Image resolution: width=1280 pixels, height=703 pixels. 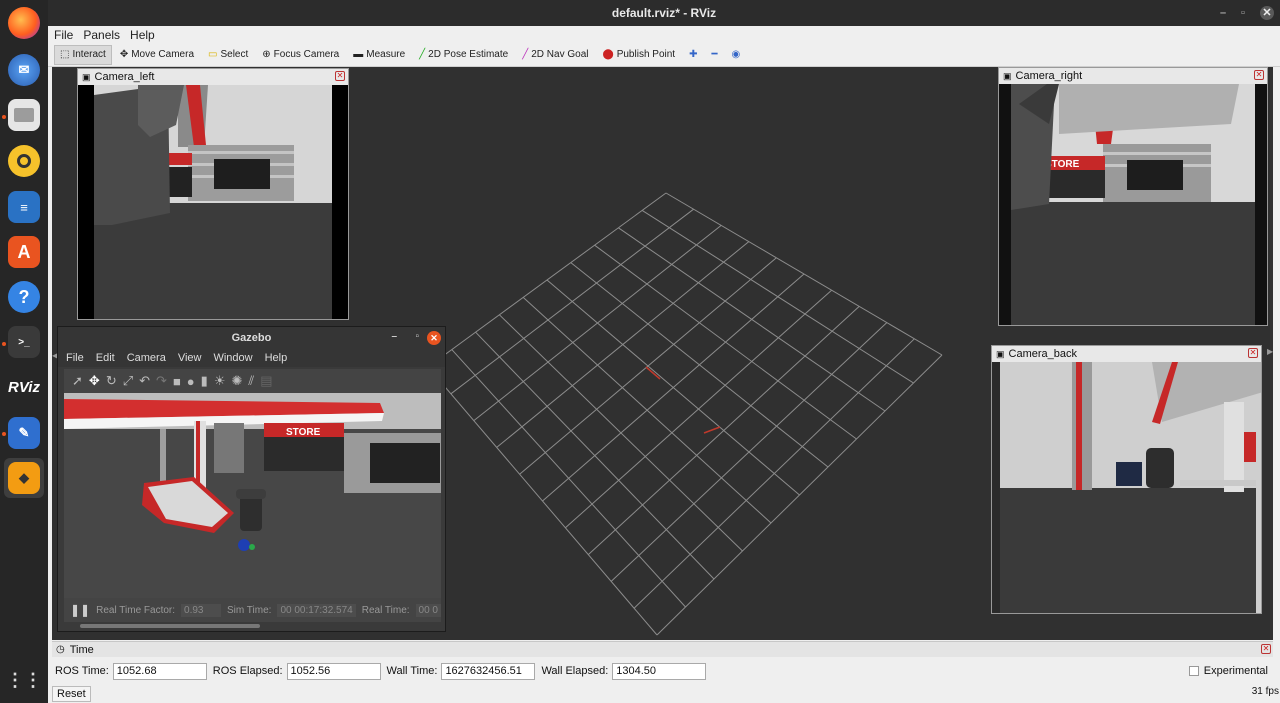 I want to click on ros-time-field, so click(x=159, y=671).